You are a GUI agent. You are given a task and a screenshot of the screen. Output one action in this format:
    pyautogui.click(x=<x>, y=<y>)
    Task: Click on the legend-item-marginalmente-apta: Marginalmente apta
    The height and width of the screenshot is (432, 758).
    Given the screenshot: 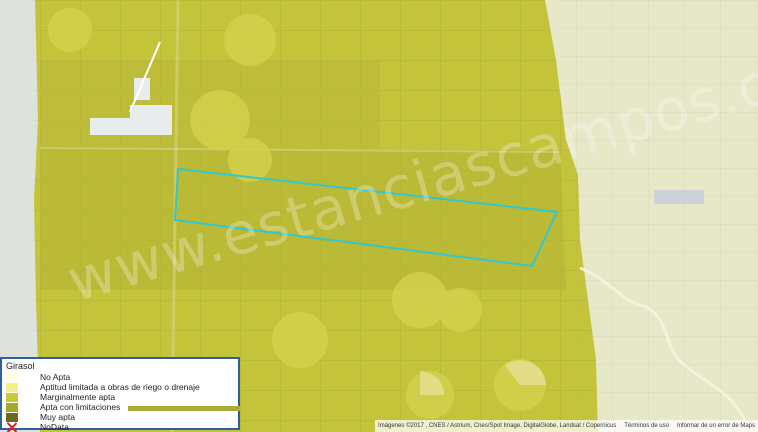 What is the action you would take?
    pyautogui.click(x=60, y=397)
    